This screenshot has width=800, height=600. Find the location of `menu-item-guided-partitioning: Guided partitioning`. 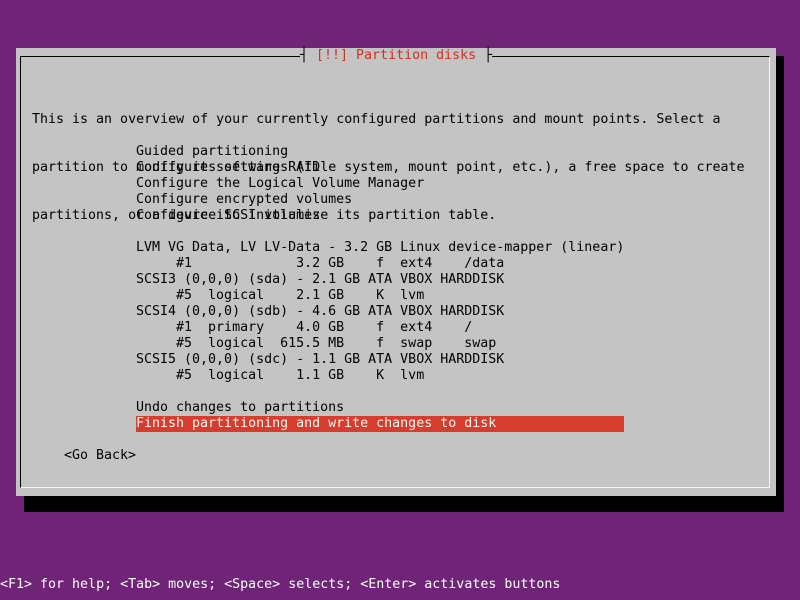

menu-item-guided-partitioning: Guided partitioning is located at coordinates (380, 152).